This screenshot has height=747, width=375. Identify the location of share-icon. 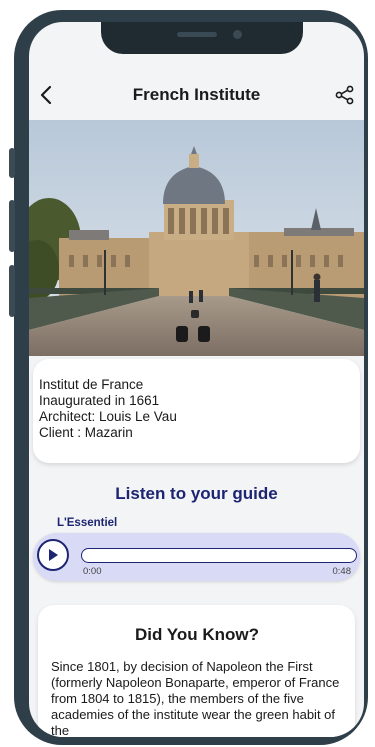
(344, 95).